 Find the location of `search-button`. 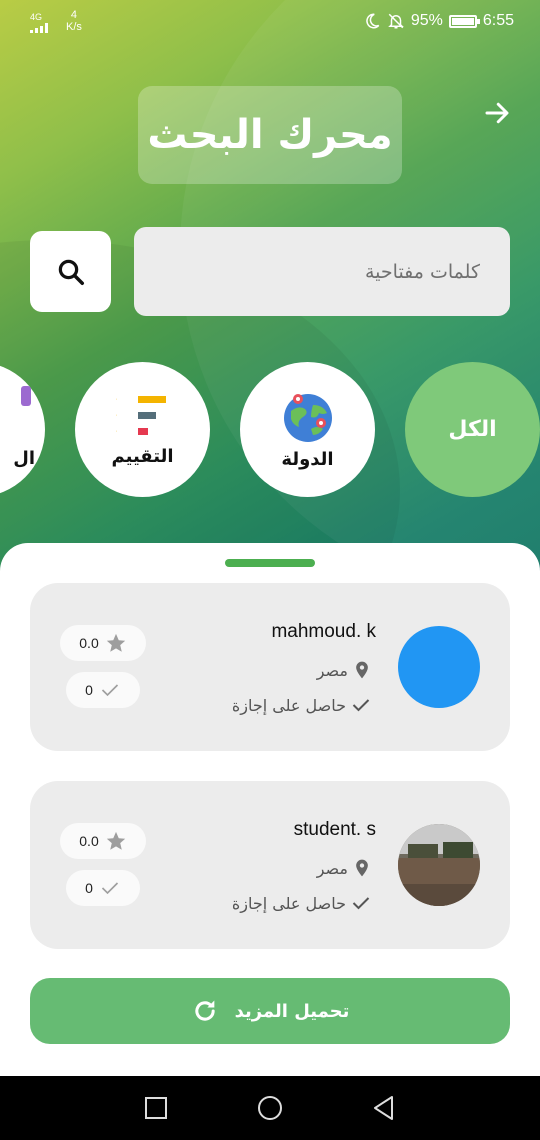

search-button is located at coordinates (70, 271).